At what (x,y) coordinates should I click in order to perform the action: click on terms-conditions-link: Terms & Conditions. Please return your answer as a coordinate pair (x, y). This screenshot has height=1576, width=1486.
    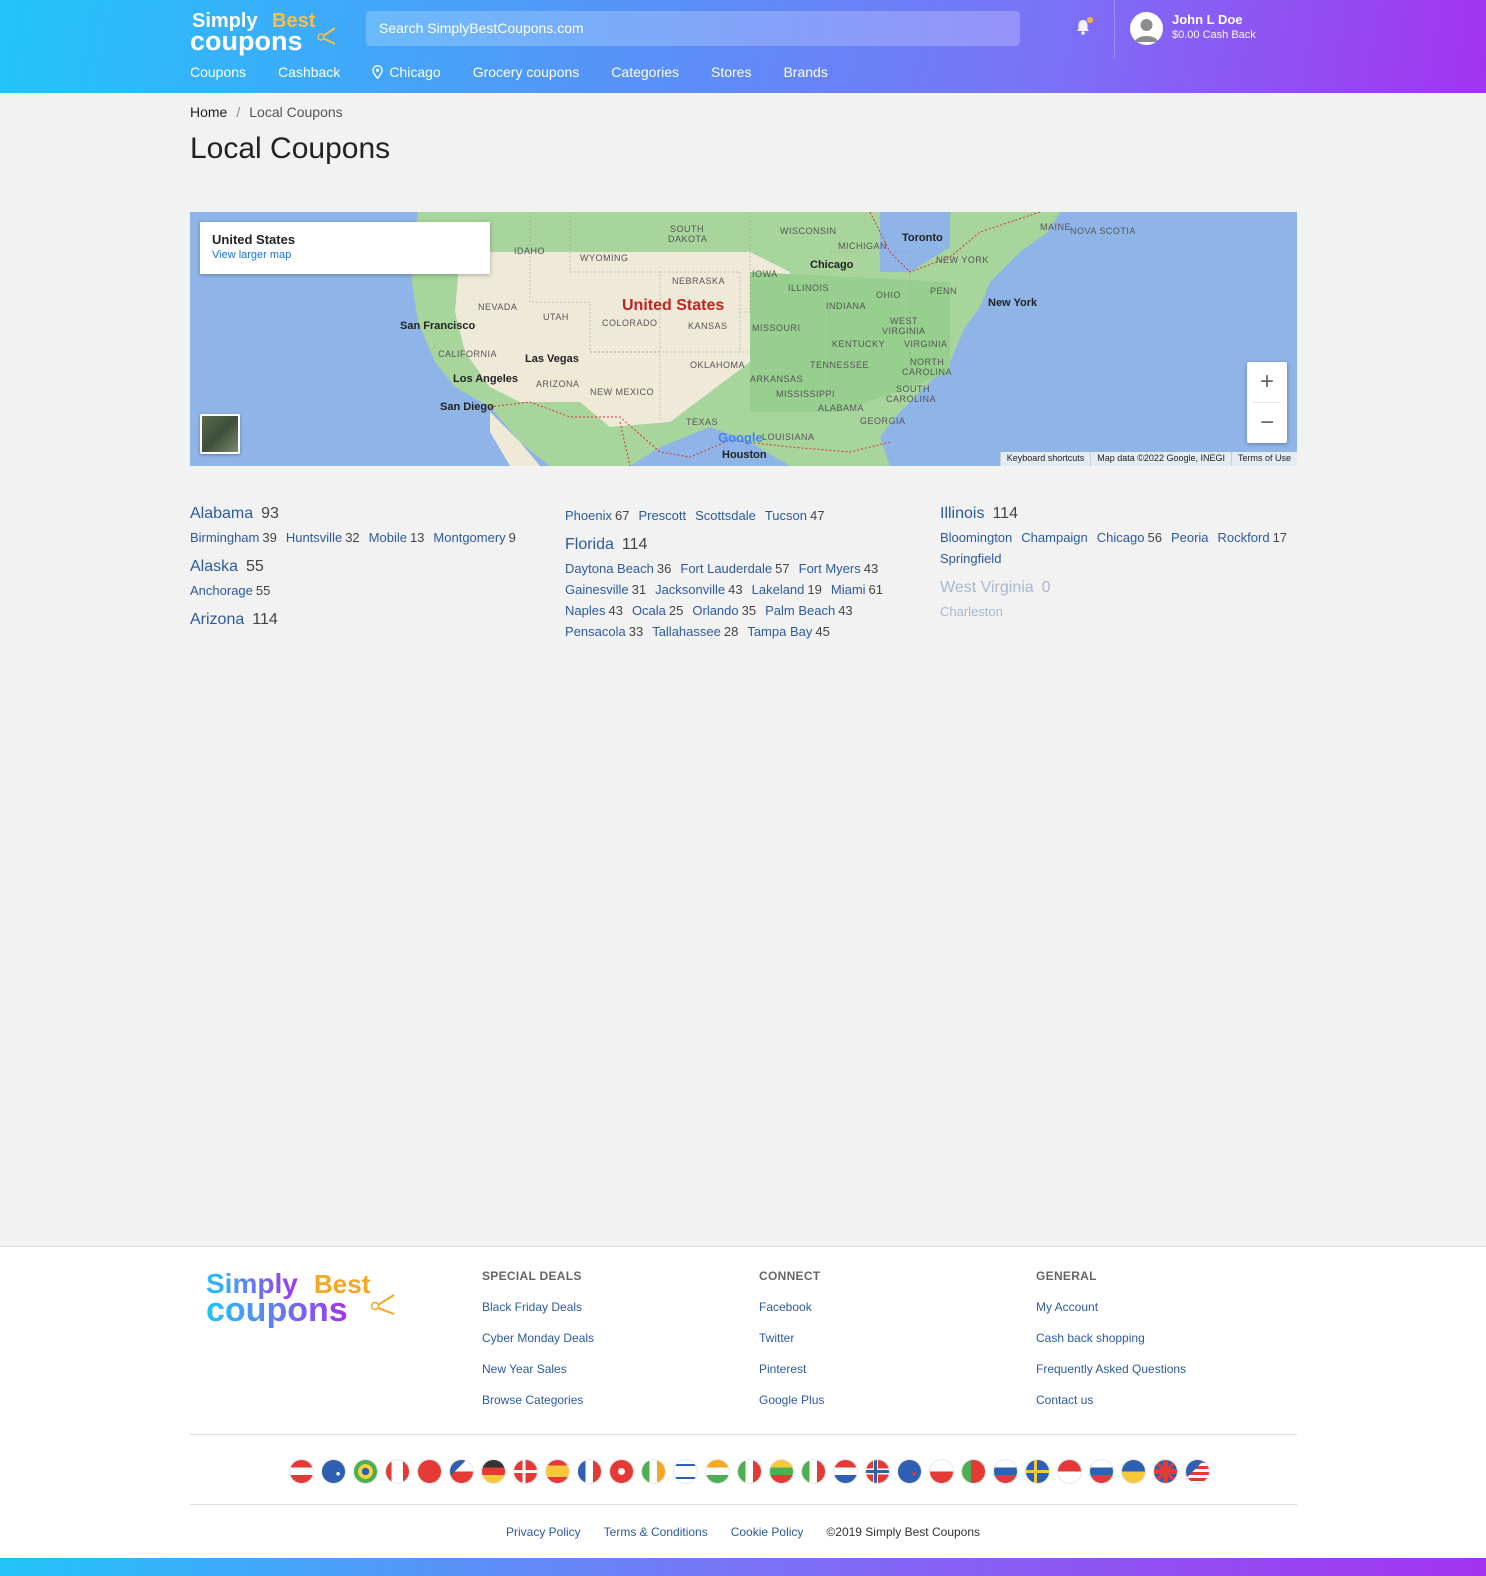
    Looking at the image, I should click on (656, 1532).